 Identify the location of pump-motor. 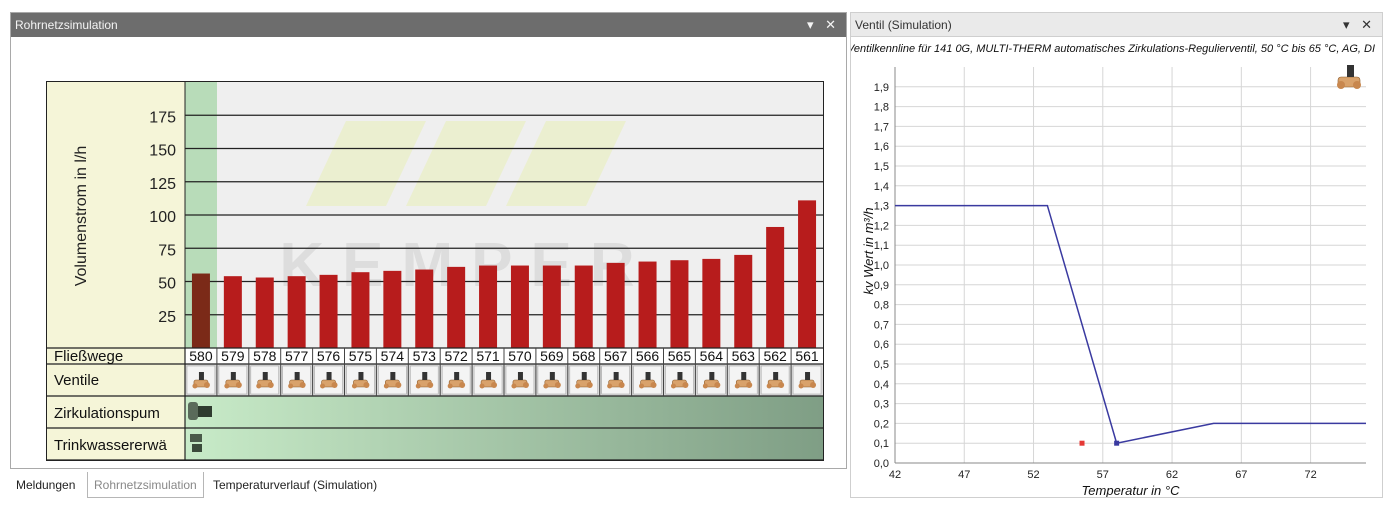
(205, 411).